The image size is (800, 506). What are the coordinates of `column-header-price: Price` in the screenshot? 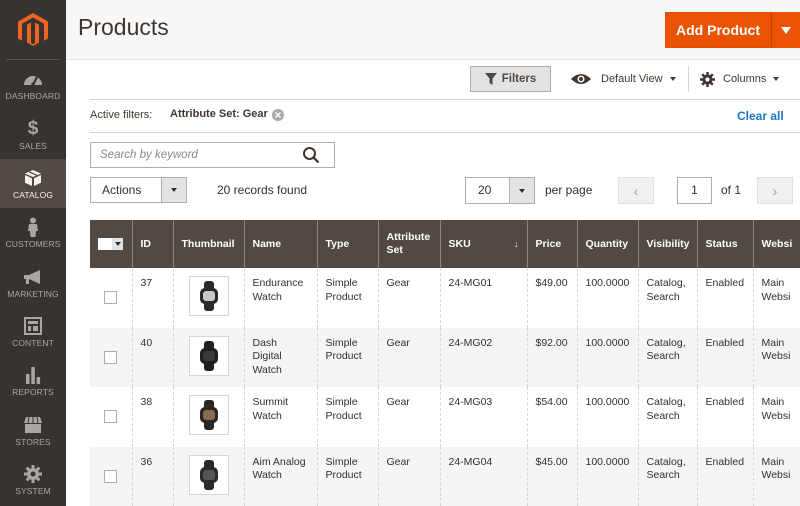 It's located at (552, 244).